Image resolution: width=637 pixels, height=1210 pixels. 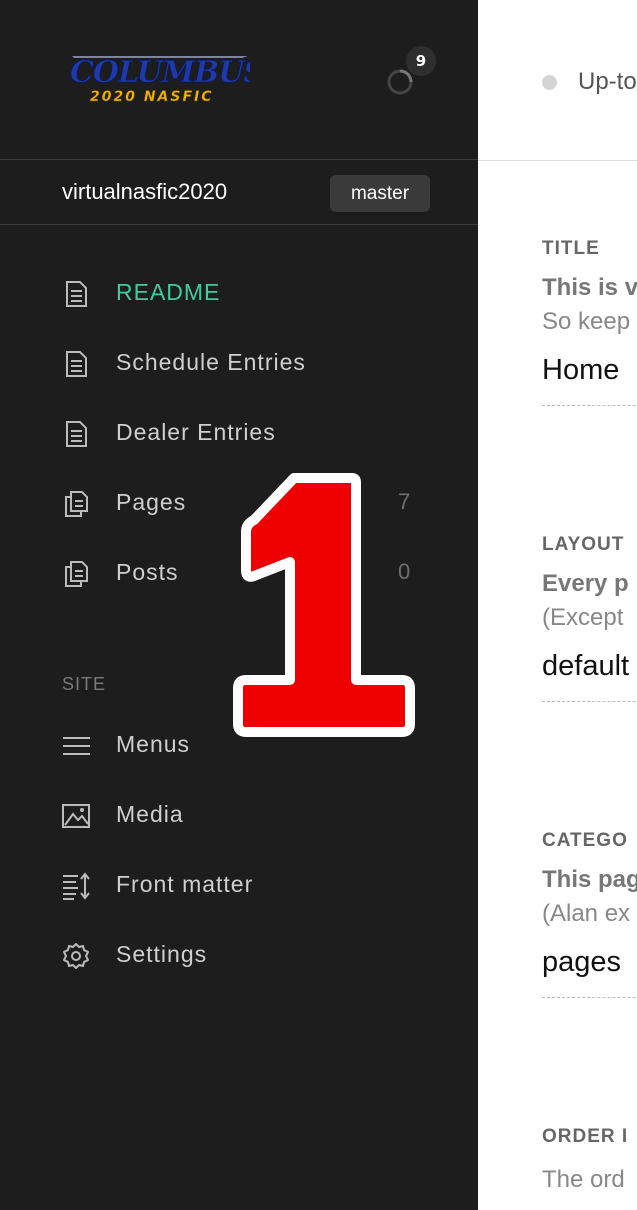 I want to click on sidebar-item-settings: Settings, so click(x=239, y=956).